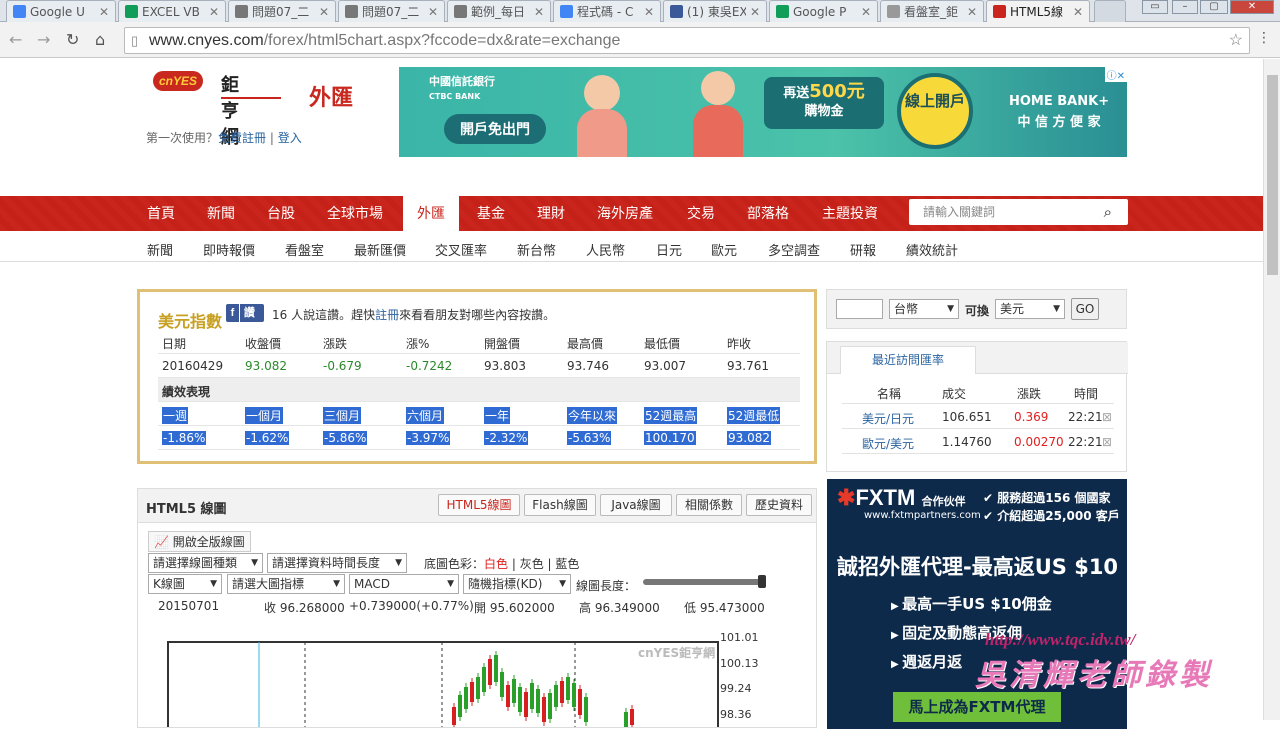  I want to click on fb-register-link: 註冊, so click(387, 315).